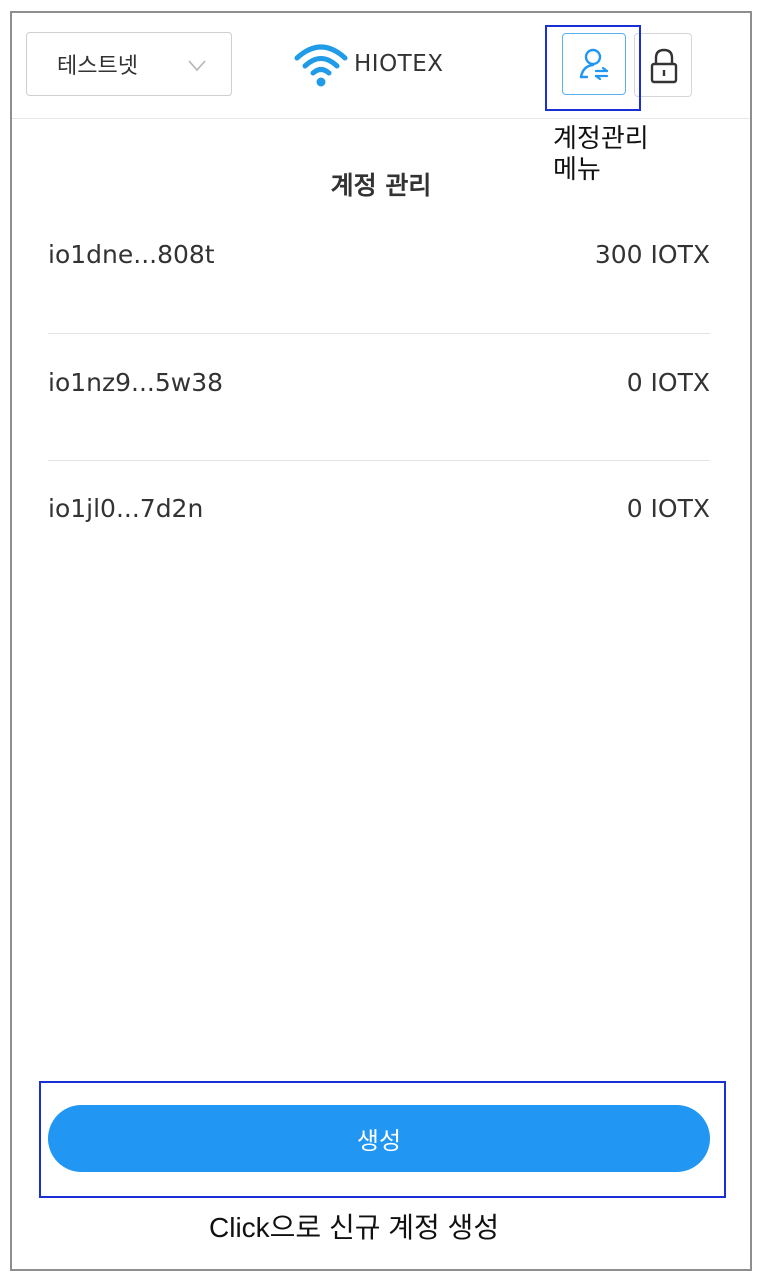  I want to click on account-balance: 300 IOTX, so click(652, 254).